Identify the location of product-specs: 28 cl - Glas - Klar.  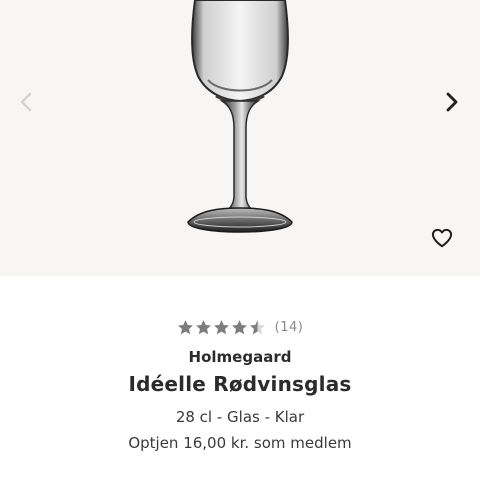
(240, 417).